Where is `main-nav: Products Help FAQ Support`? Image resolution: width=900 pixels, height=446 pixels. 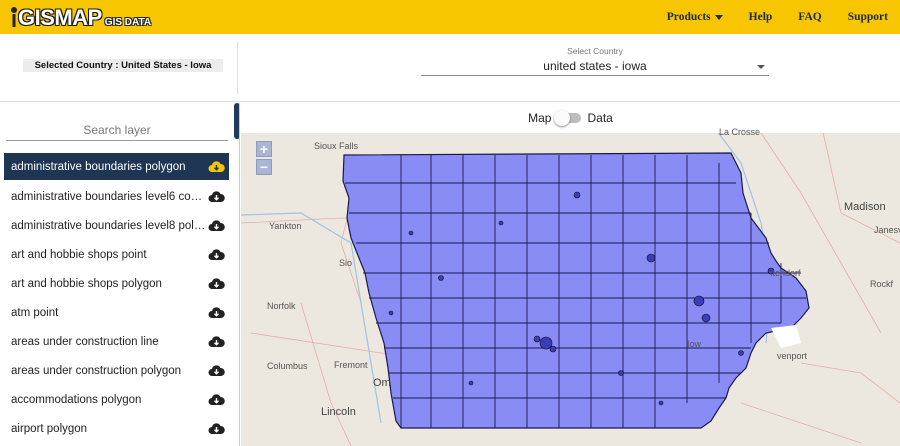
main-nav: Products Help FAQ Support is located at coordinates (764, 17).